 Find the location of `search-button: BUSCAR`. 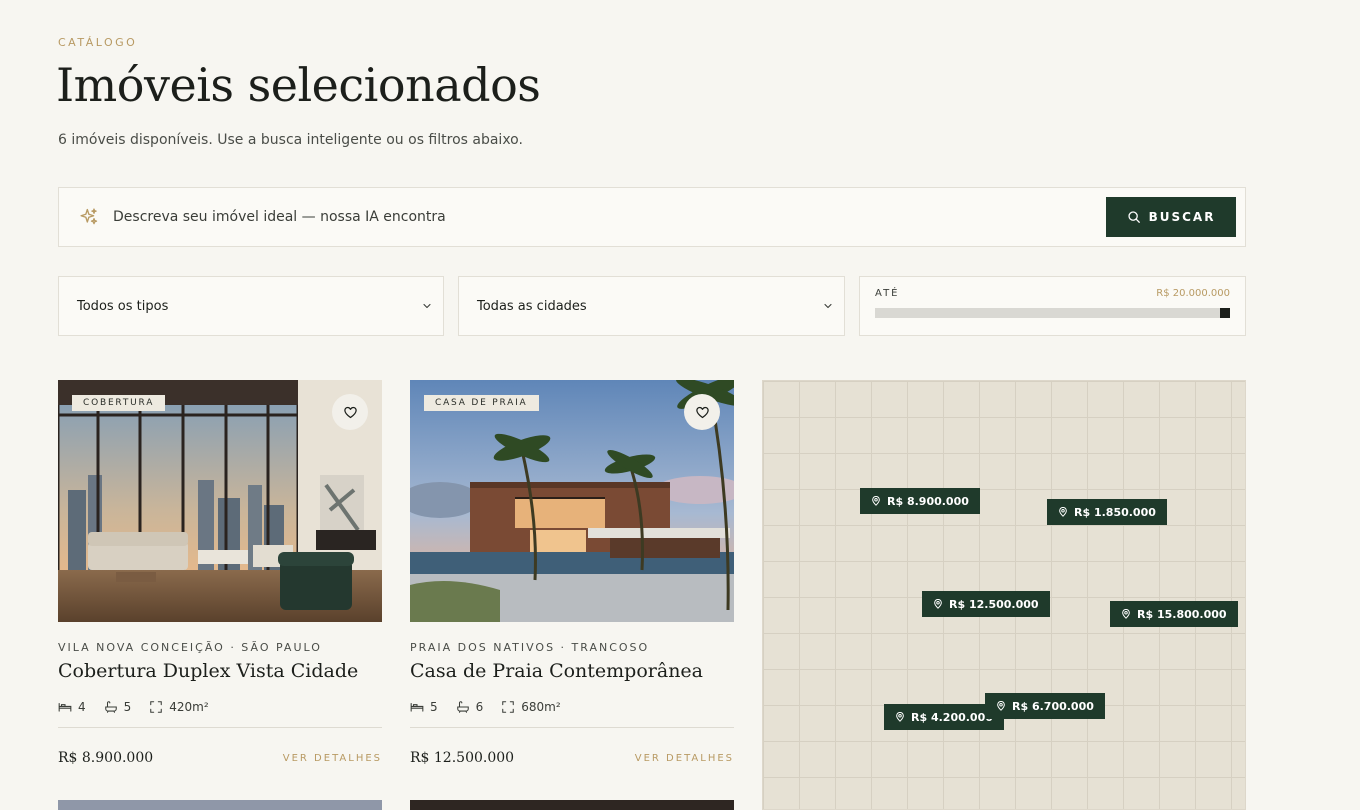

search-button: BUSCAR is located at coordinates (1171, 217).